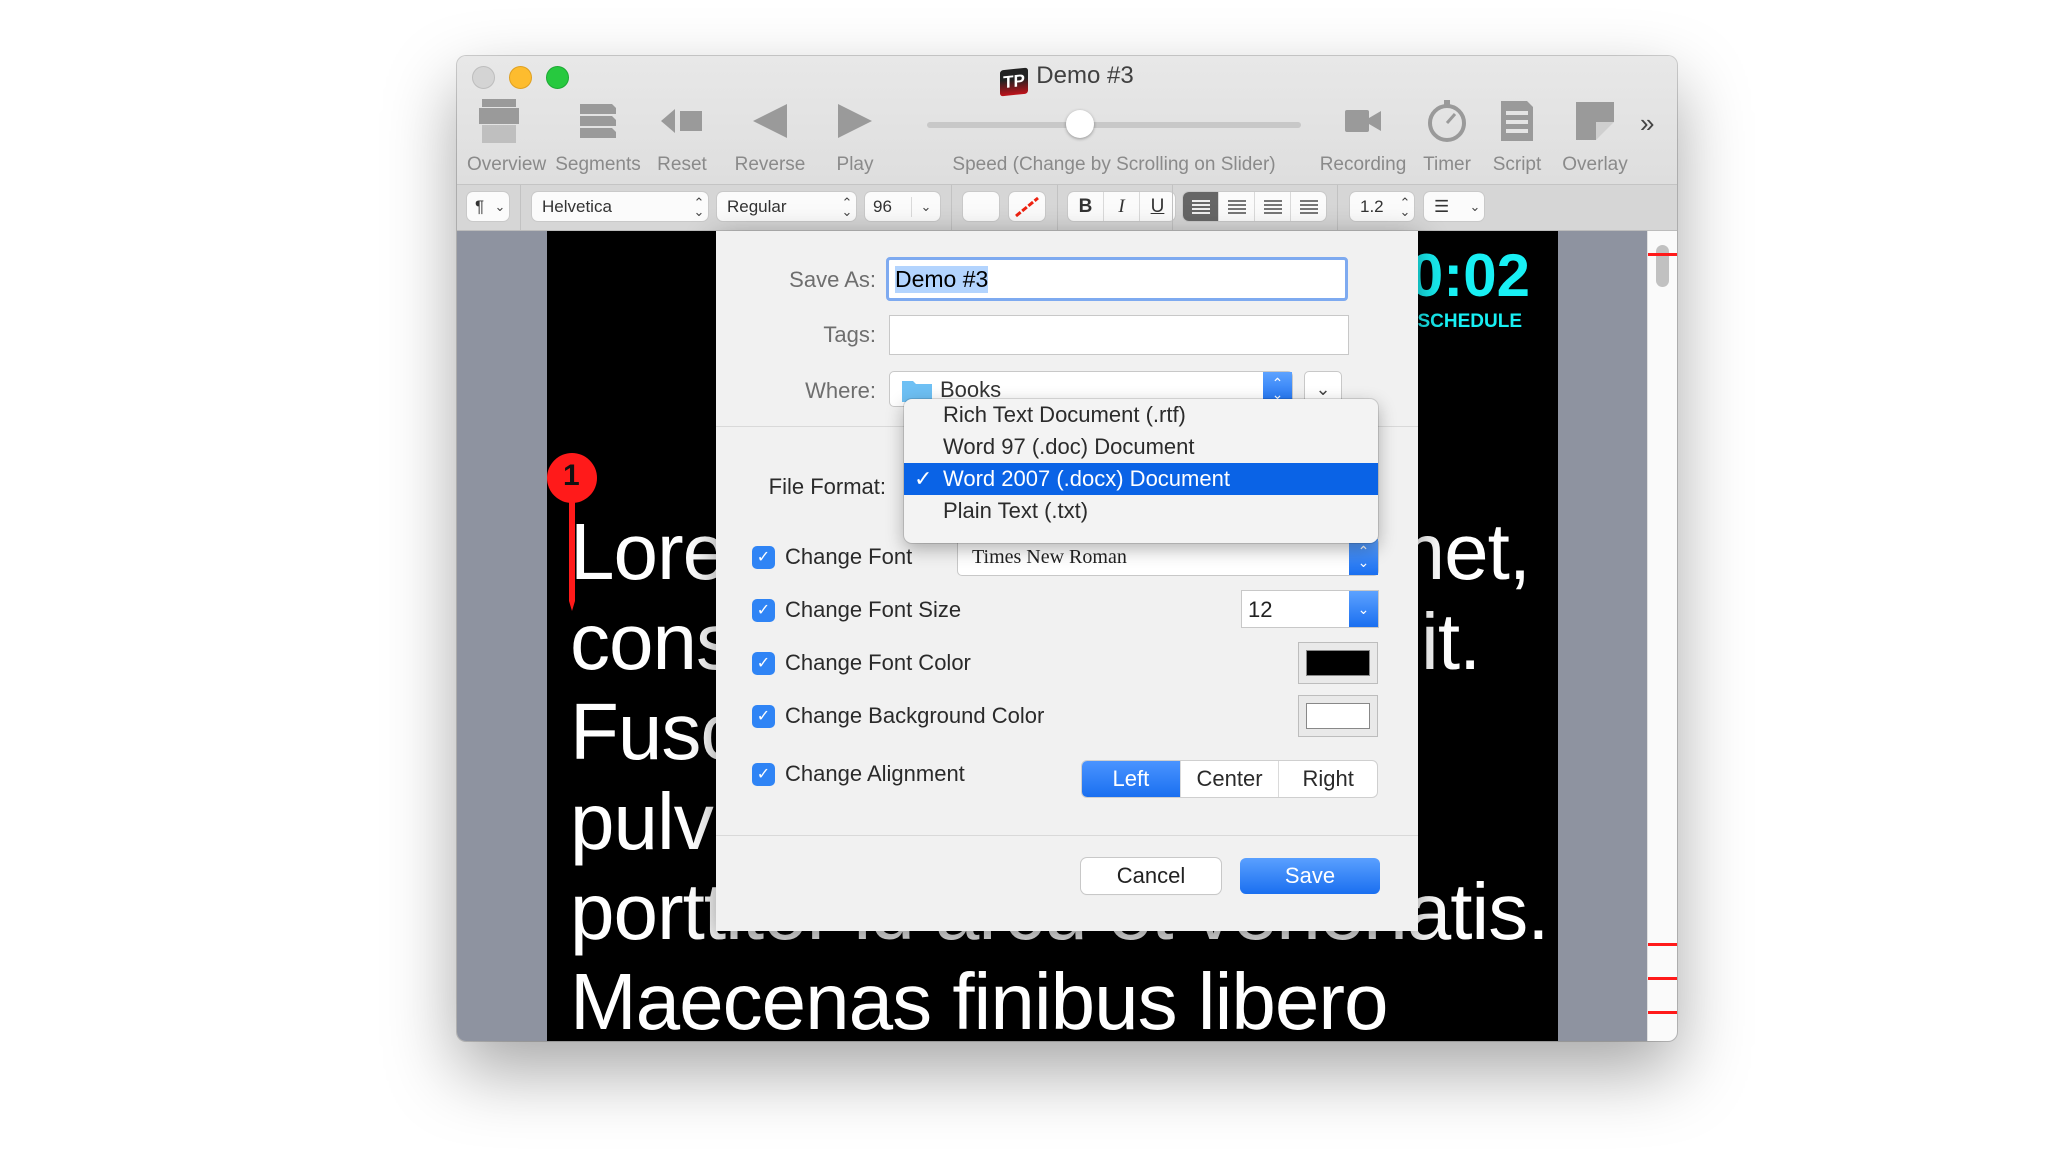 The height and width of the screenshot is (1152, 2048). What do you see at coordinates (763, 716) in the screenshot?
I see `change-background-color-checkbox: ✓` at bounding box center [763, 716].